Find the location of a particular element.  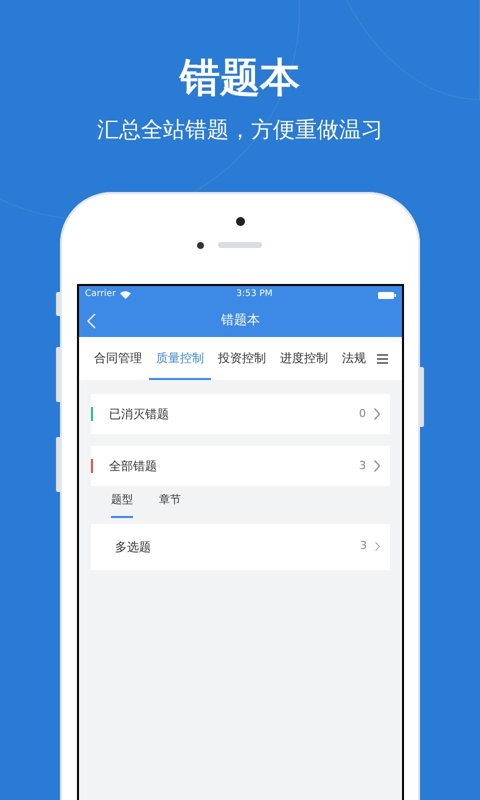

back-icon is located at coordinates (91, 321).